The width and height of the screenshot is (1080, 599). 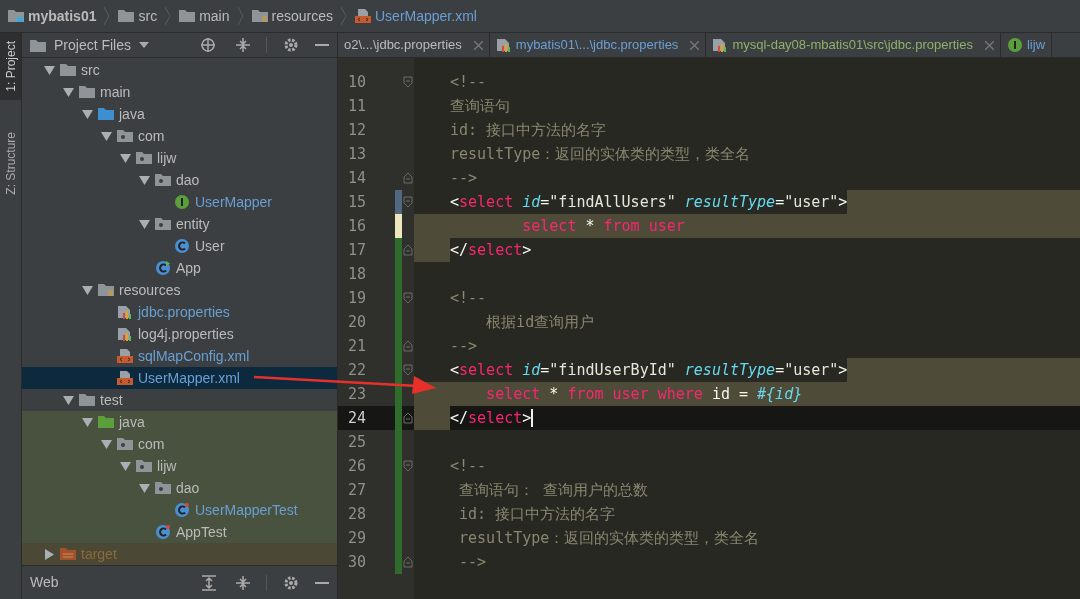 I want to click on tree-item: UserMapper, so click(x=179, y=202).